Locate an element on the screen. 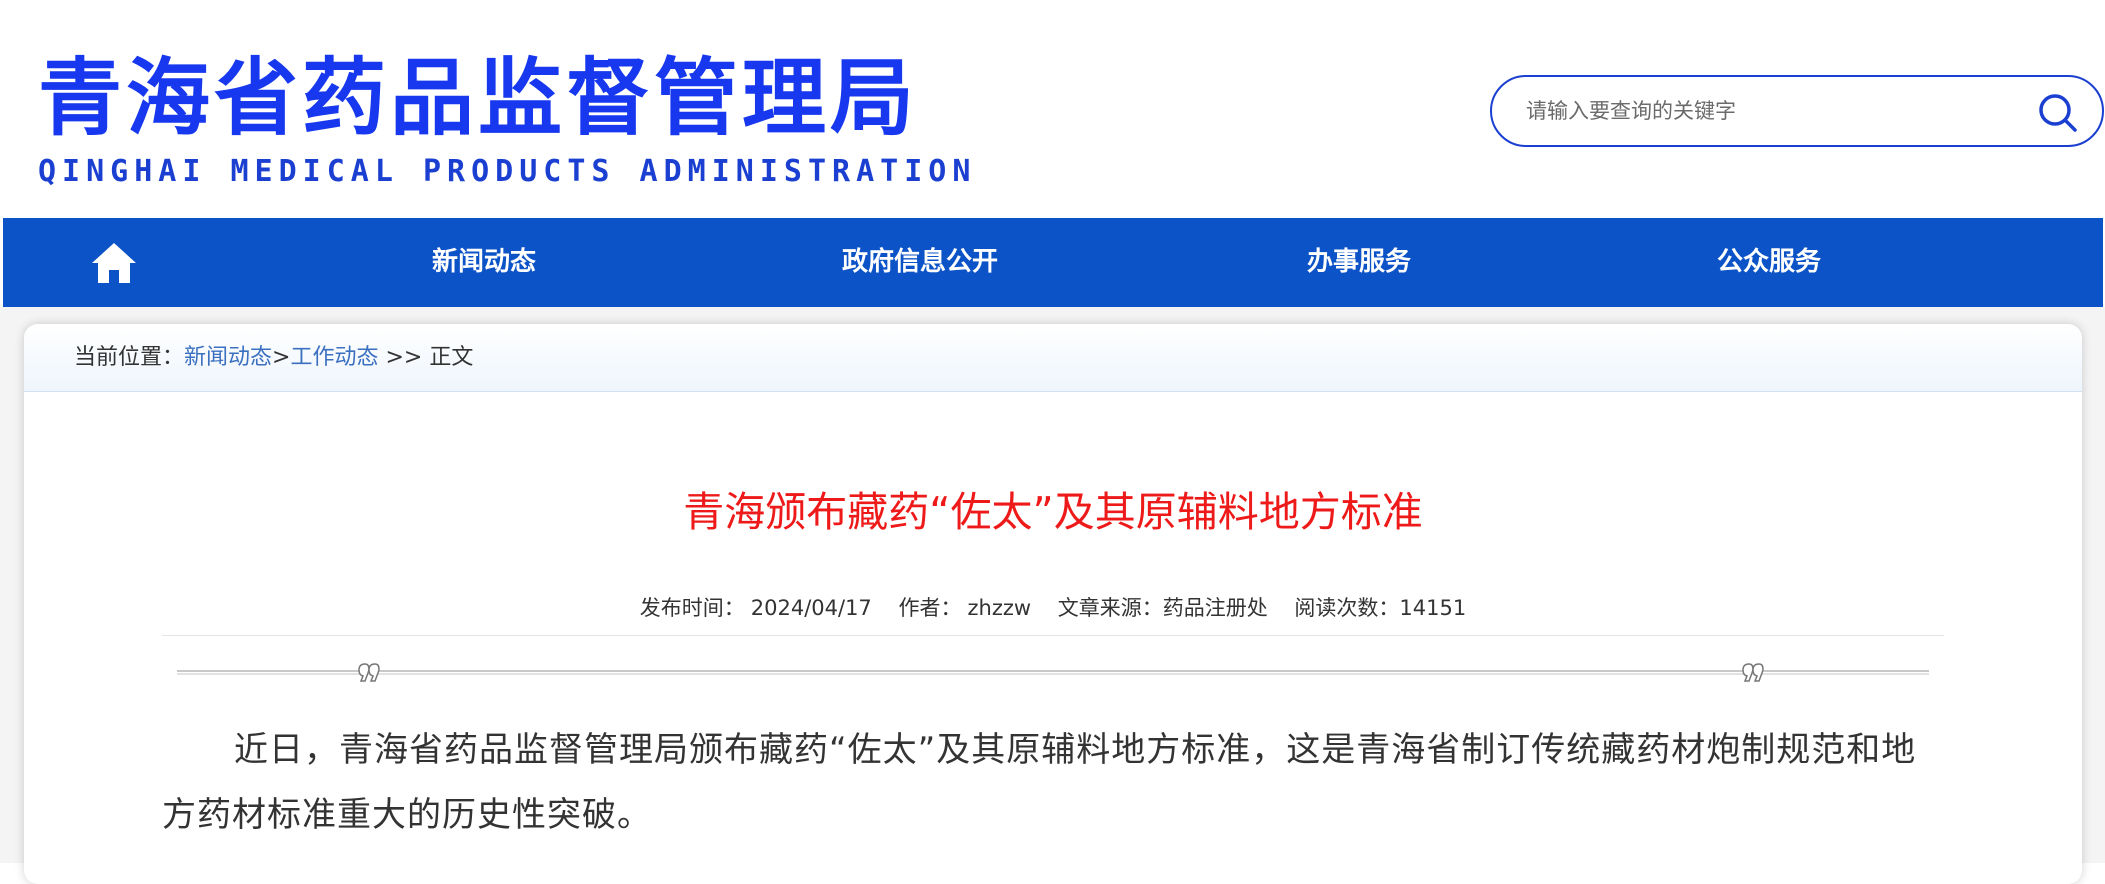 The image size is (2105, 884). meta-views-value: 14151 is located at coordinates (1433, 608).